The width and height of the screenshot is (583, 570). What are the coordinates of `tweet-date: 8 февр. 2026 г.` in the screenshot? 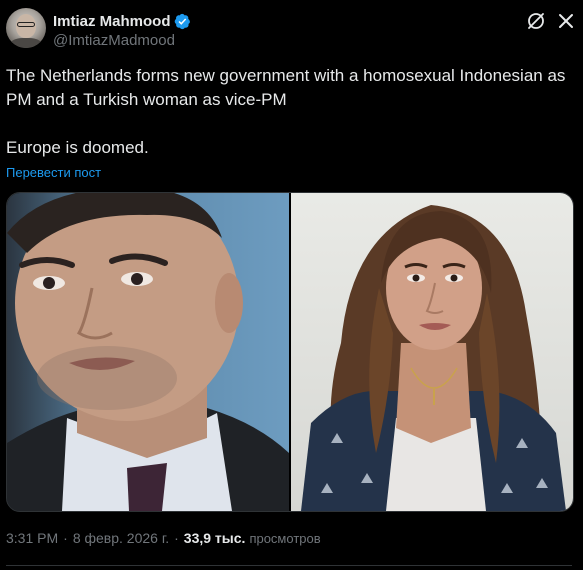 It's located at (121, 538).